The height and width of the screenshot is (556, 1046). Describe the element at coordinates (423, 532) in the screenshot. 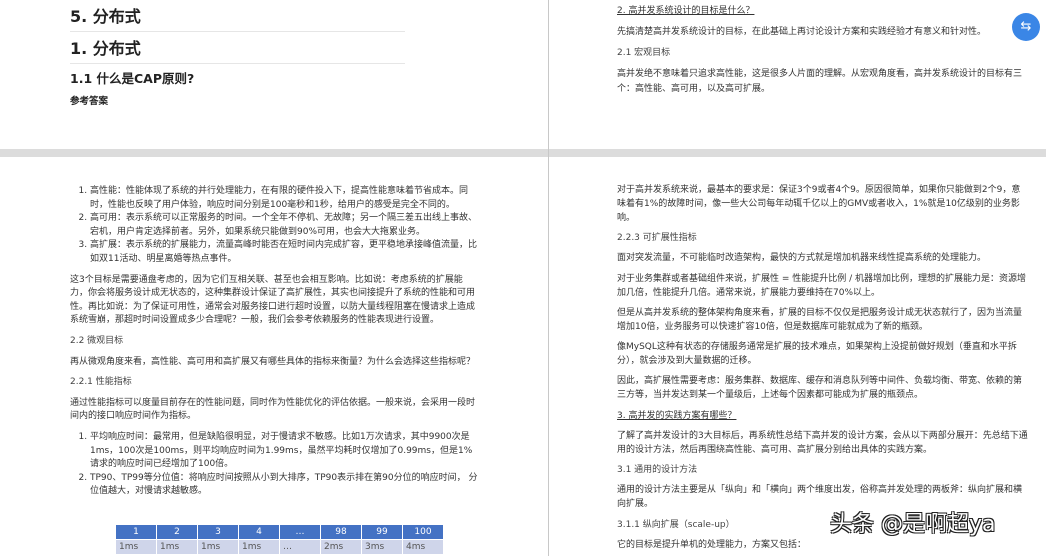

I see `table-header: 100` at that location.